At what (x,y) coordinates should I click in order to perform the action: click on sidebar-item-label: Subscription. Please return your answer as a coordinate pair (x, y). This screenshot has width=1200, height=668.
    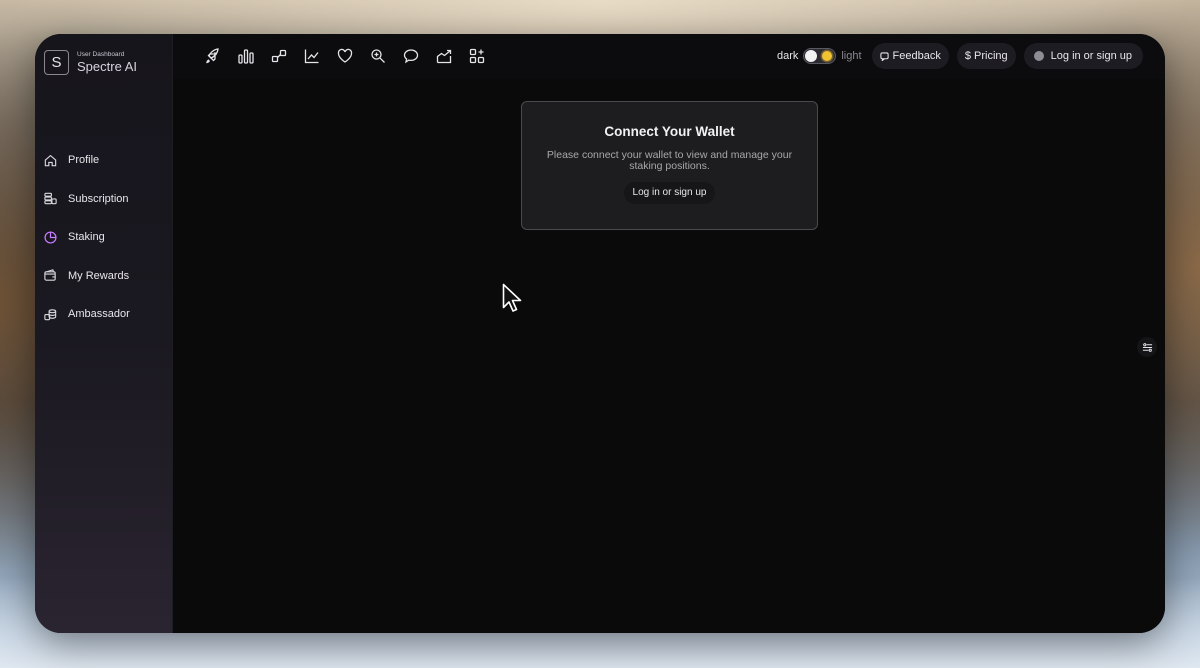
    Looking at the image, I should click on (98, 198).